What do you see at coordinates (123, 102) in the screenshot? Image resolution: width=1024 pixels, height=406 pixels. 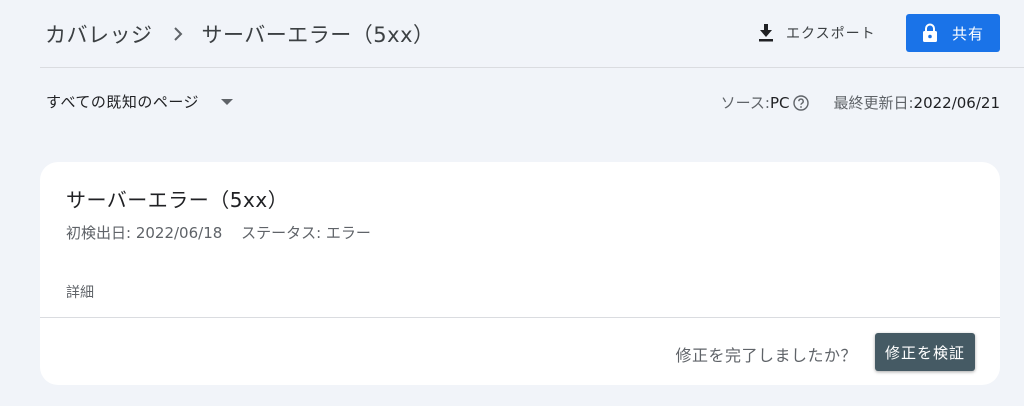 I see `filter-selected-value: すべての既知のページ` at bounding box center [123, 102].